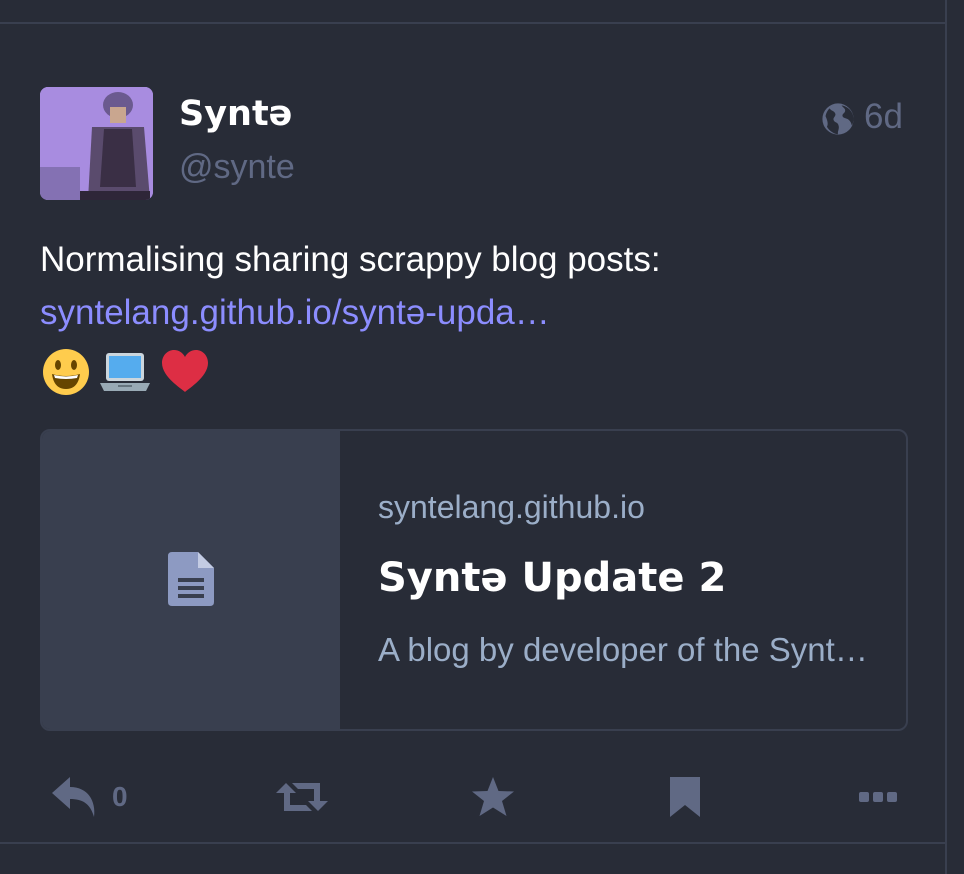 This screenshot has height=874, width=964. What do you see at coordinates (350, 259) in the screenshot?
I see `content-text: Normalising sharing scrappy blog posts:` at bounding box center [350, 259].